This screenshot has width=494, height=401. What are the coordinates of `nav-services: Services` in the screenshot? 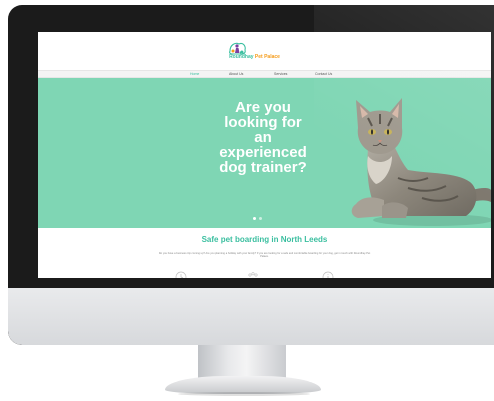 It's located at (280, 74).